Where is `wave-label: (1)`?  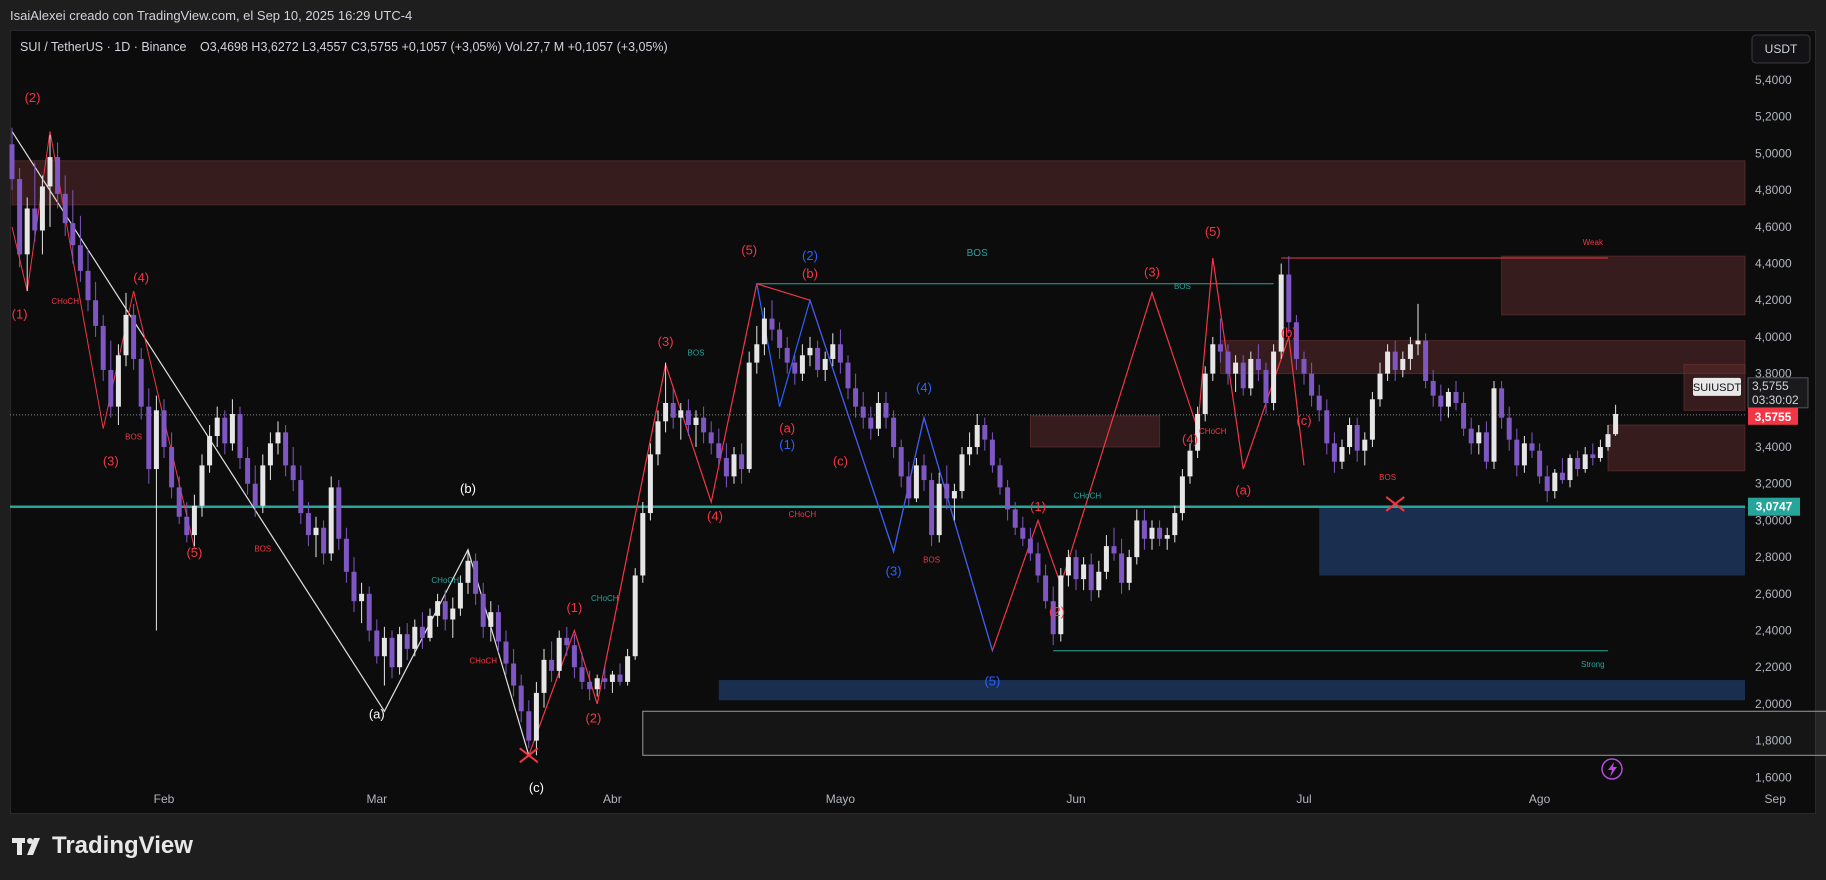
wave-label: (1) is located at coordinates (574, 607).